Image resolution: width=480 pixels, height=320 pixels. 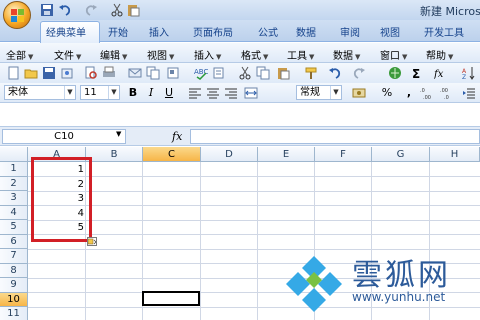 What do you see at coordinates (14, 256) in the screenshot?
I see `row-header-7: 7` at bounding box center [14, 256].